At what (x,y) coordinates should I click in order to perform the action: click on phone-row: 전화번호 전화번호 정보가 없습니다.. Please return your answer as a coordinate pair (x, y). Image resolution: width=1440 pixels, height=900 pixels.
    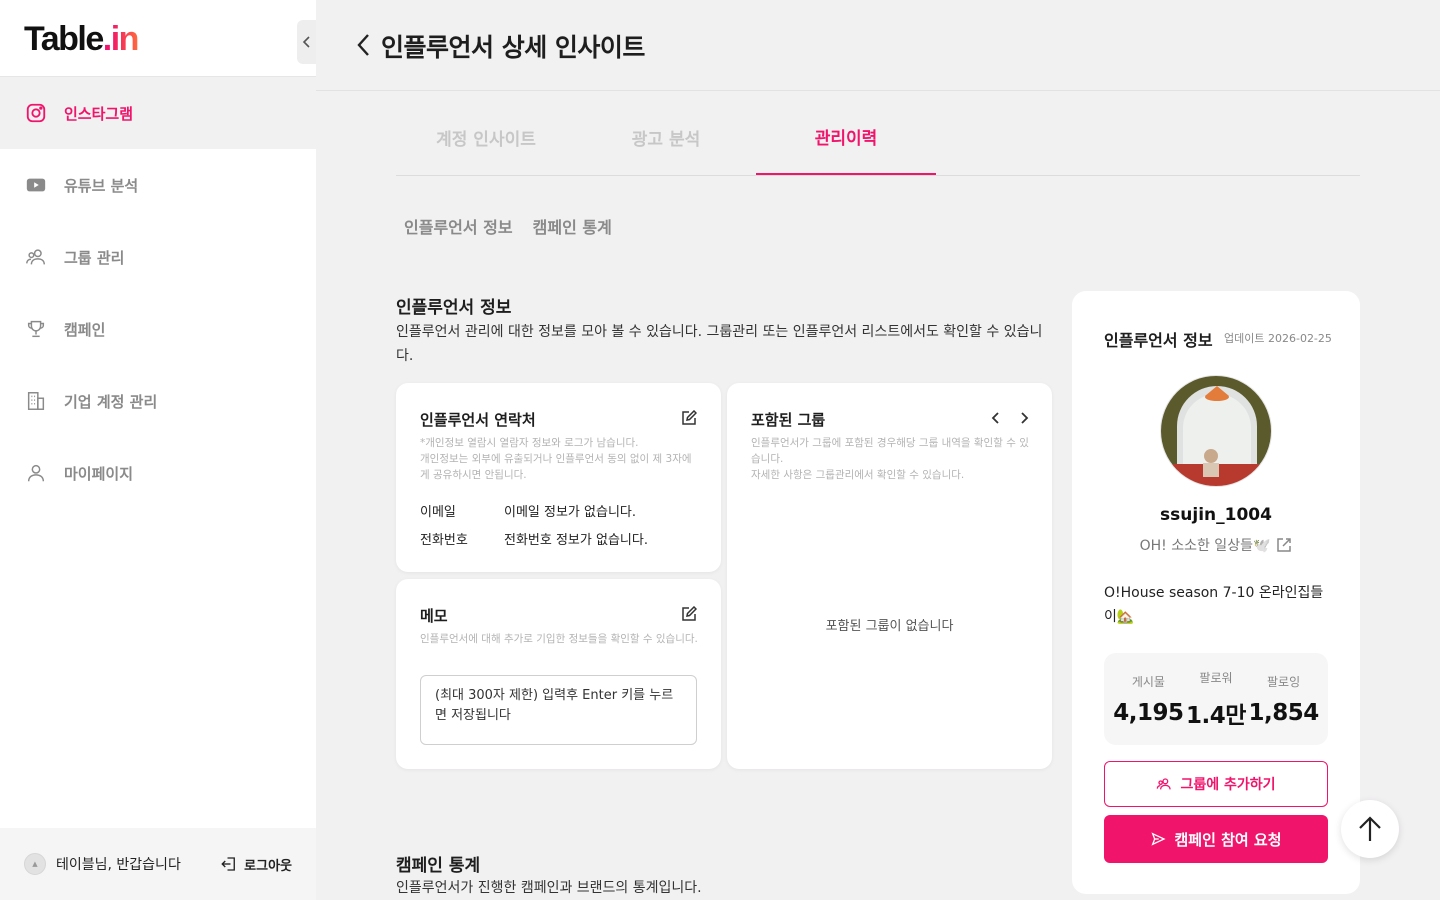
    Looking at the image, I should click on (534, 538).